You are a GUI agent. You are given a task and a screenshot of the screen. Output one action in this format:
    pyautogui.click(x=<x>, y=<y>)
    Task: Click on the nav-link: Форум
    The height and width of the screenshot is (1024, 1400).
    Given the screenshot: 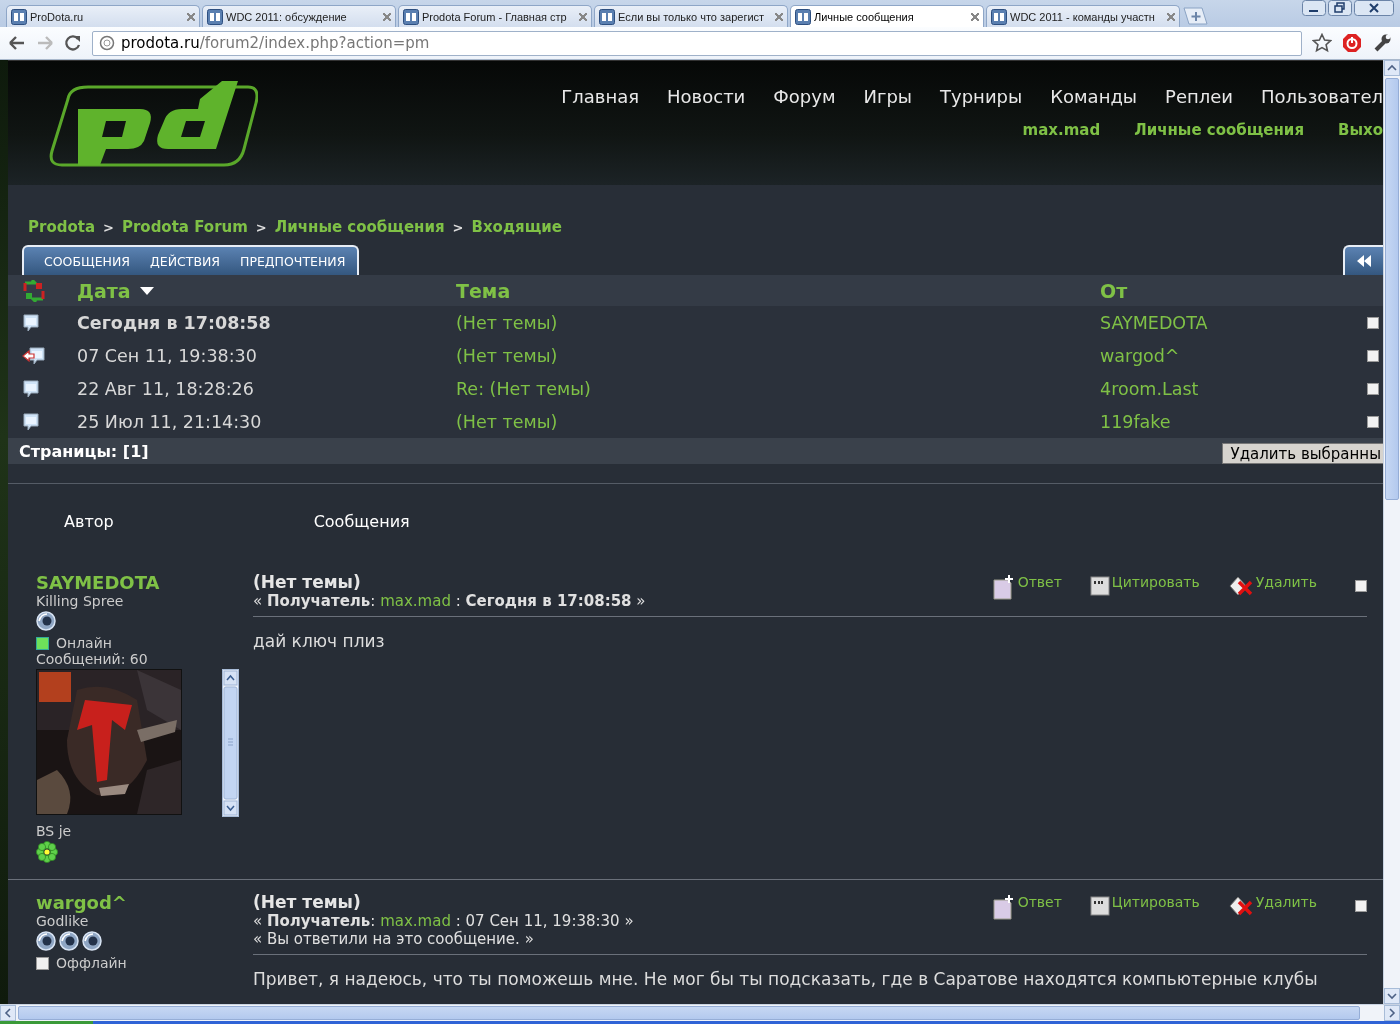 What is the action you would take?
    pyautogui.click(x=804, y=96)
    